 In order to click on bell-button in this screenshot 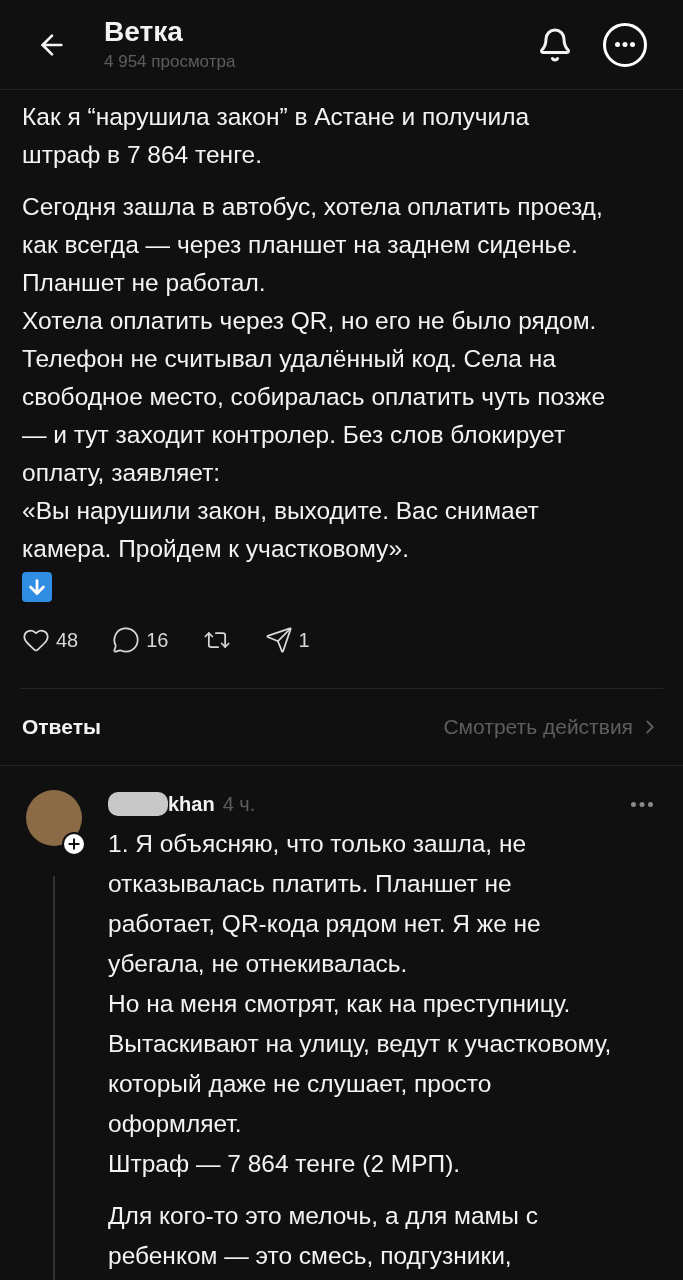, I will do `click(555, 44)`.